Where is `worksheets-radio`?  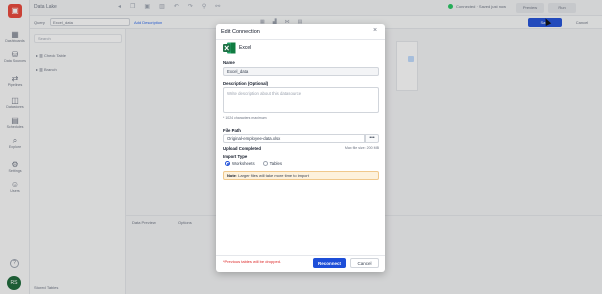 worksheets-radio is located at coordinates (227, 163).